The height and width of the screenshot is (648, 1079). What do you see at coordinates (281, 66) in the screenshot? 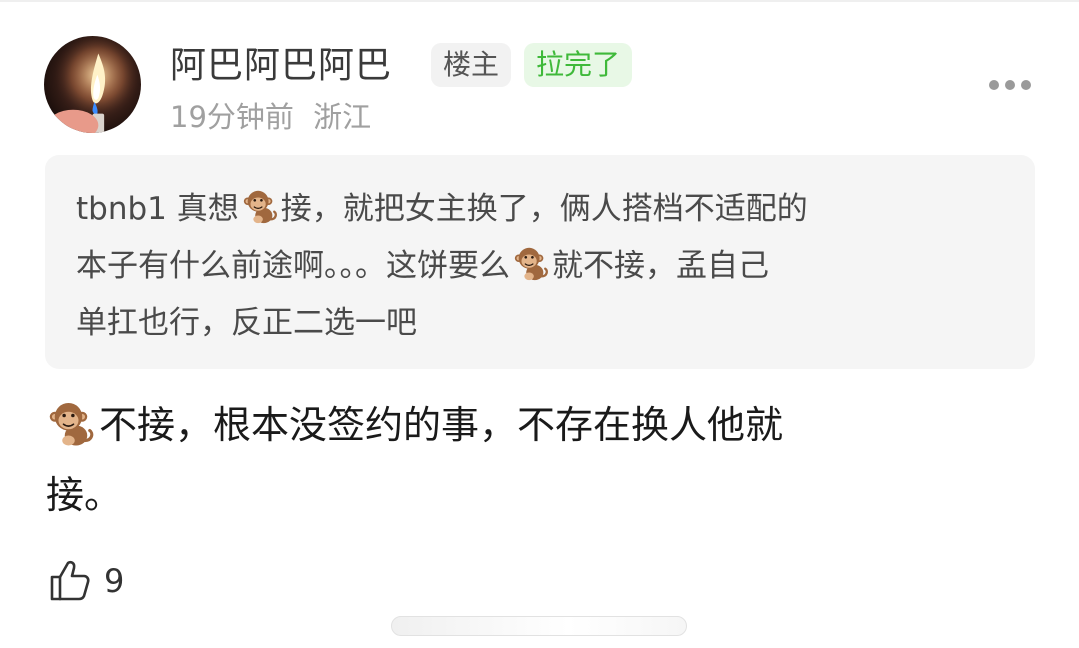
I see `author-name: 阿巴阿巴阿巴` at bounding box center [281, 66].